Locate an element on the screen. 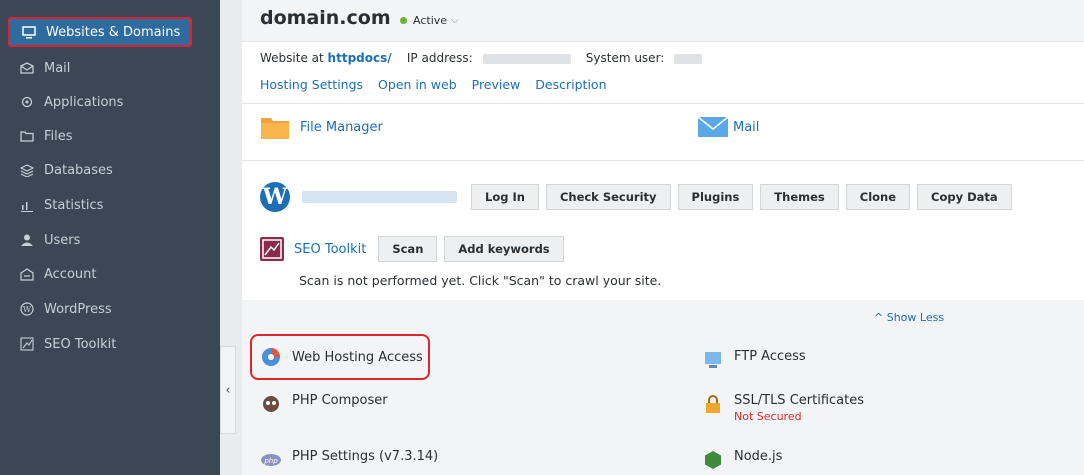 Image resolution: width=1084 pixels, height=475 pixels. file-manager-tool: File Manager is located at coordinates (321, 127).